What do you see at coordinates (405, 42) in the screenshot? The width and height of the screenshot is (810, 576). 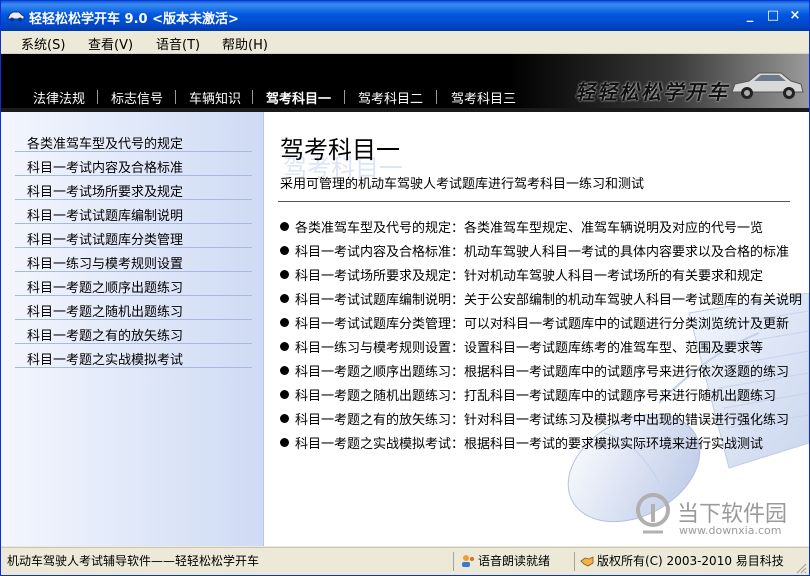 I see `menu-bar: 系统(S) 查看(V) 语音(T) 帮助(H)` at bounding box center [405, 42].